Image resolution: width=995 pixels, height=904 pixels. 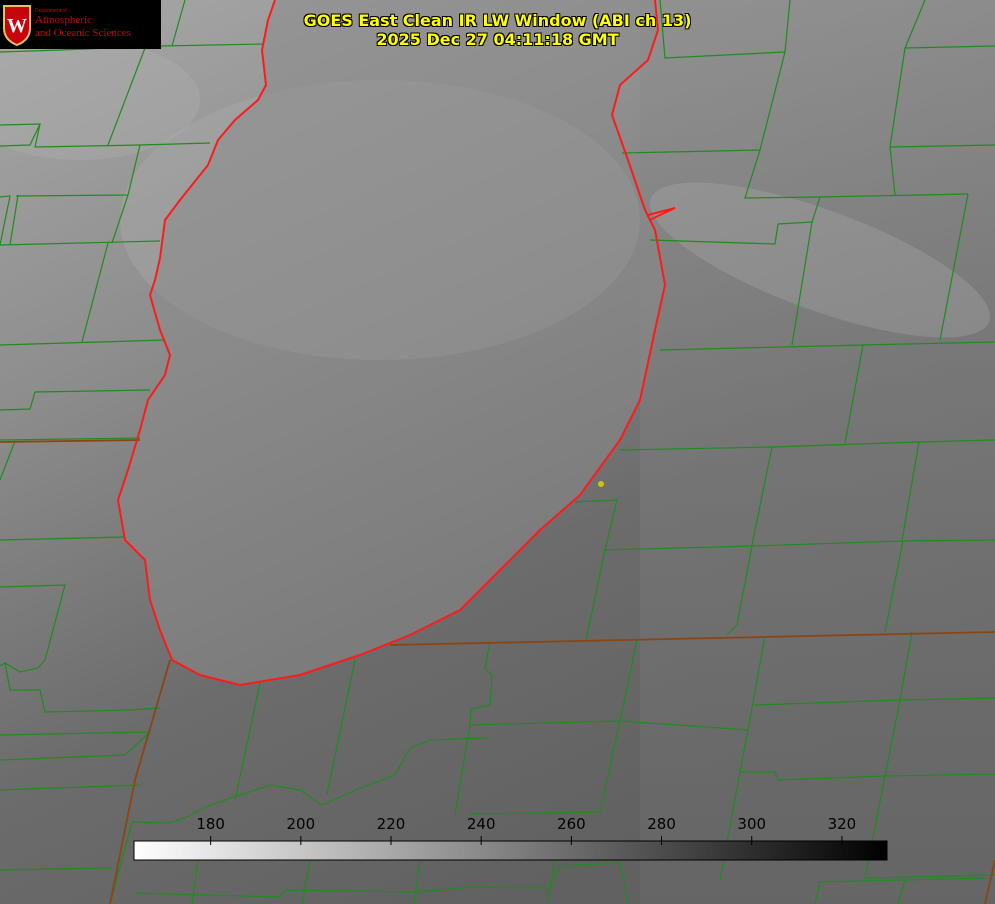 I want to click on image-title: GOES East Clean IR LW Window (ABI ch 13), so click(x=497, y=20).